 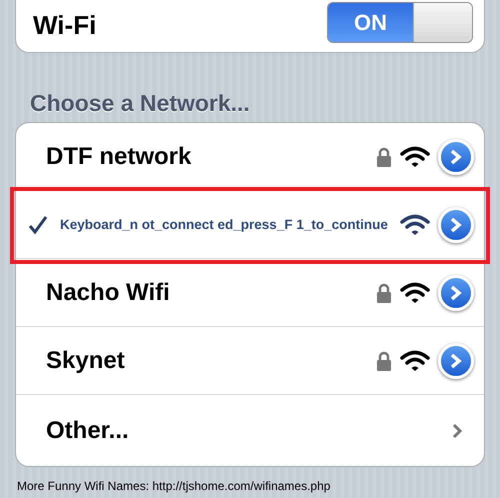 I want to click on network-name: DTF network, so click(x=119, y=156).